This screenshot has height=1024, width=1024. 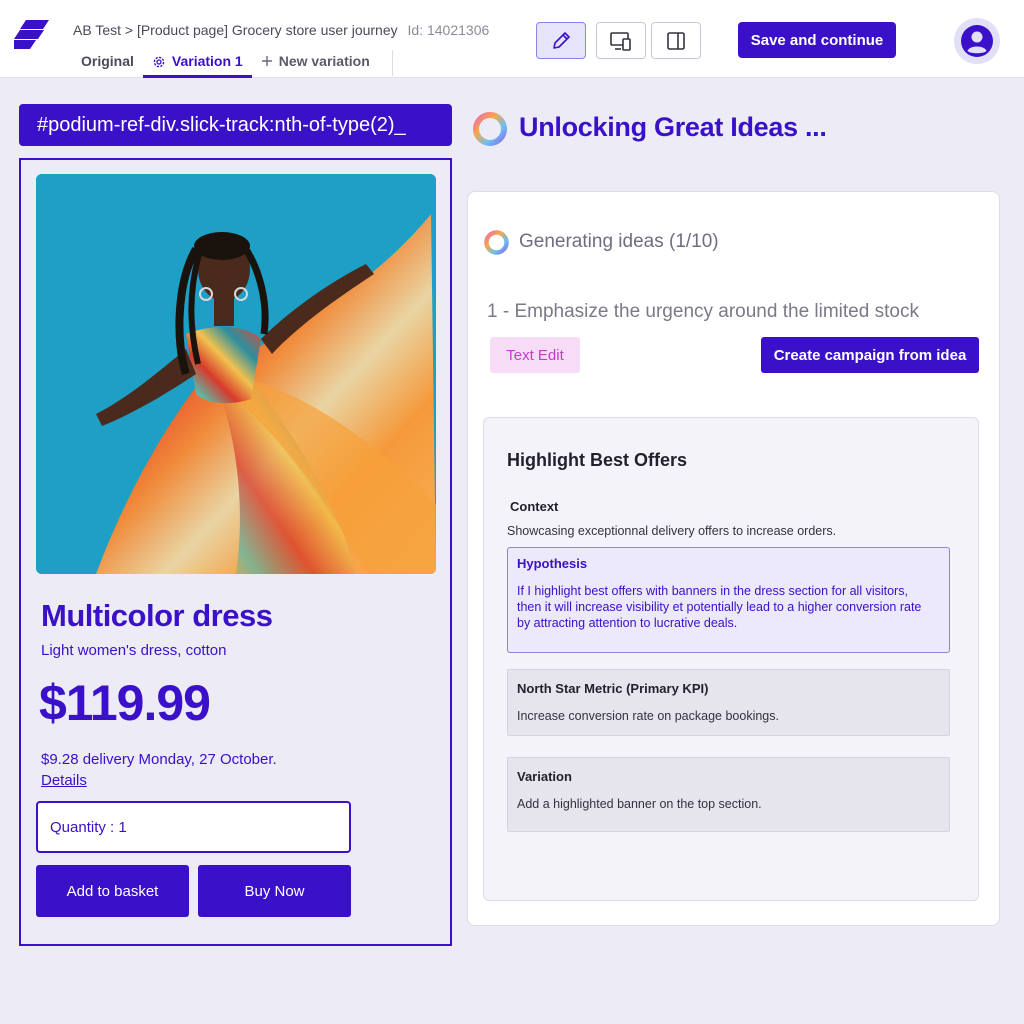 I want to click on plus-icon, so click(x=266, y=61).